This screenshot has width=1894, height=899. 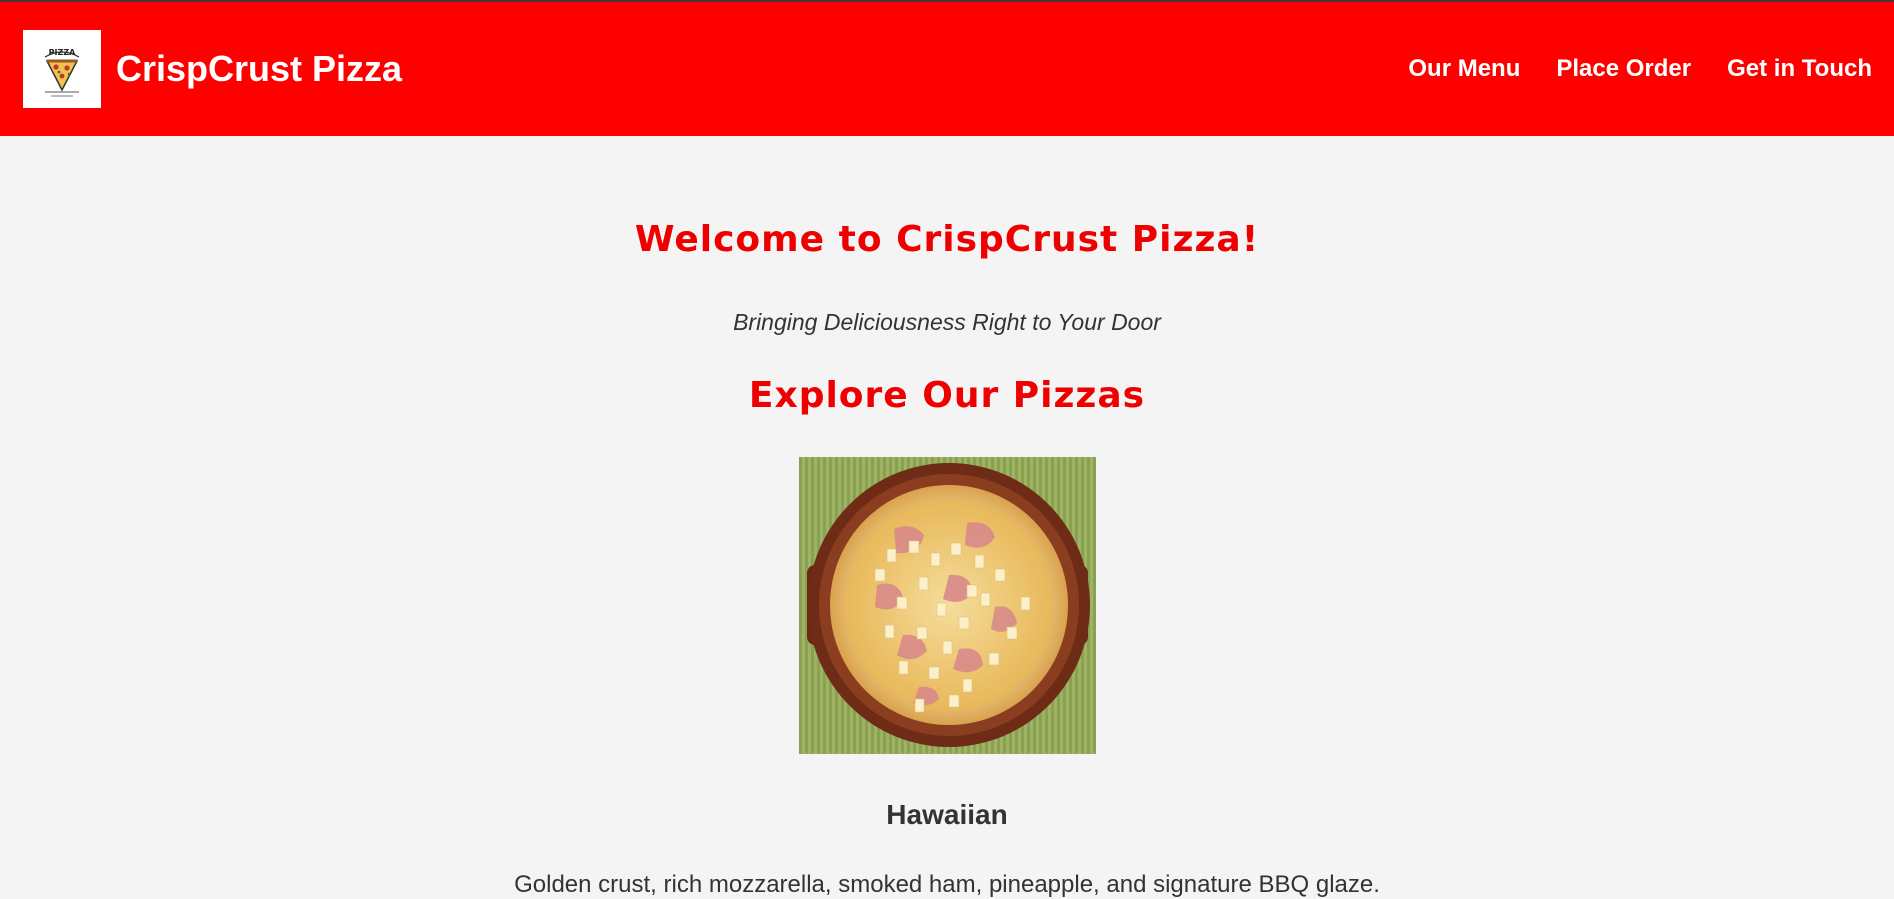 I want to click on main-nav: Our Menu Place Order Get in Touch, so click(x=1640, y=69).